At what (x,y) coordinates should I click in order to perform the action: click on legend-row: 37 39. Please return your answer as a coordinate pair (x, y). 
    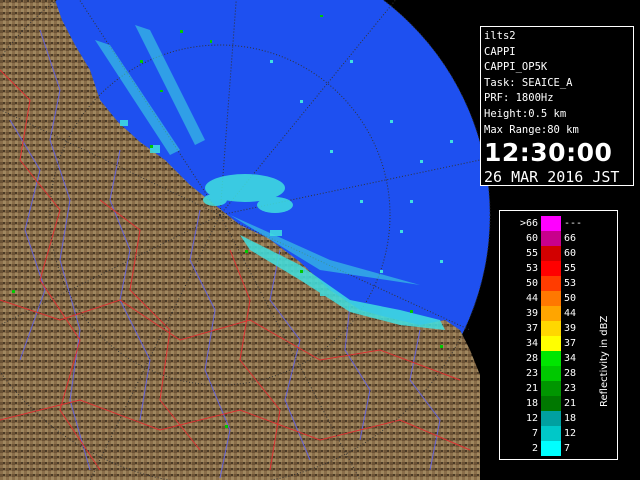
    Looking at the image, I should click on (551, 328).